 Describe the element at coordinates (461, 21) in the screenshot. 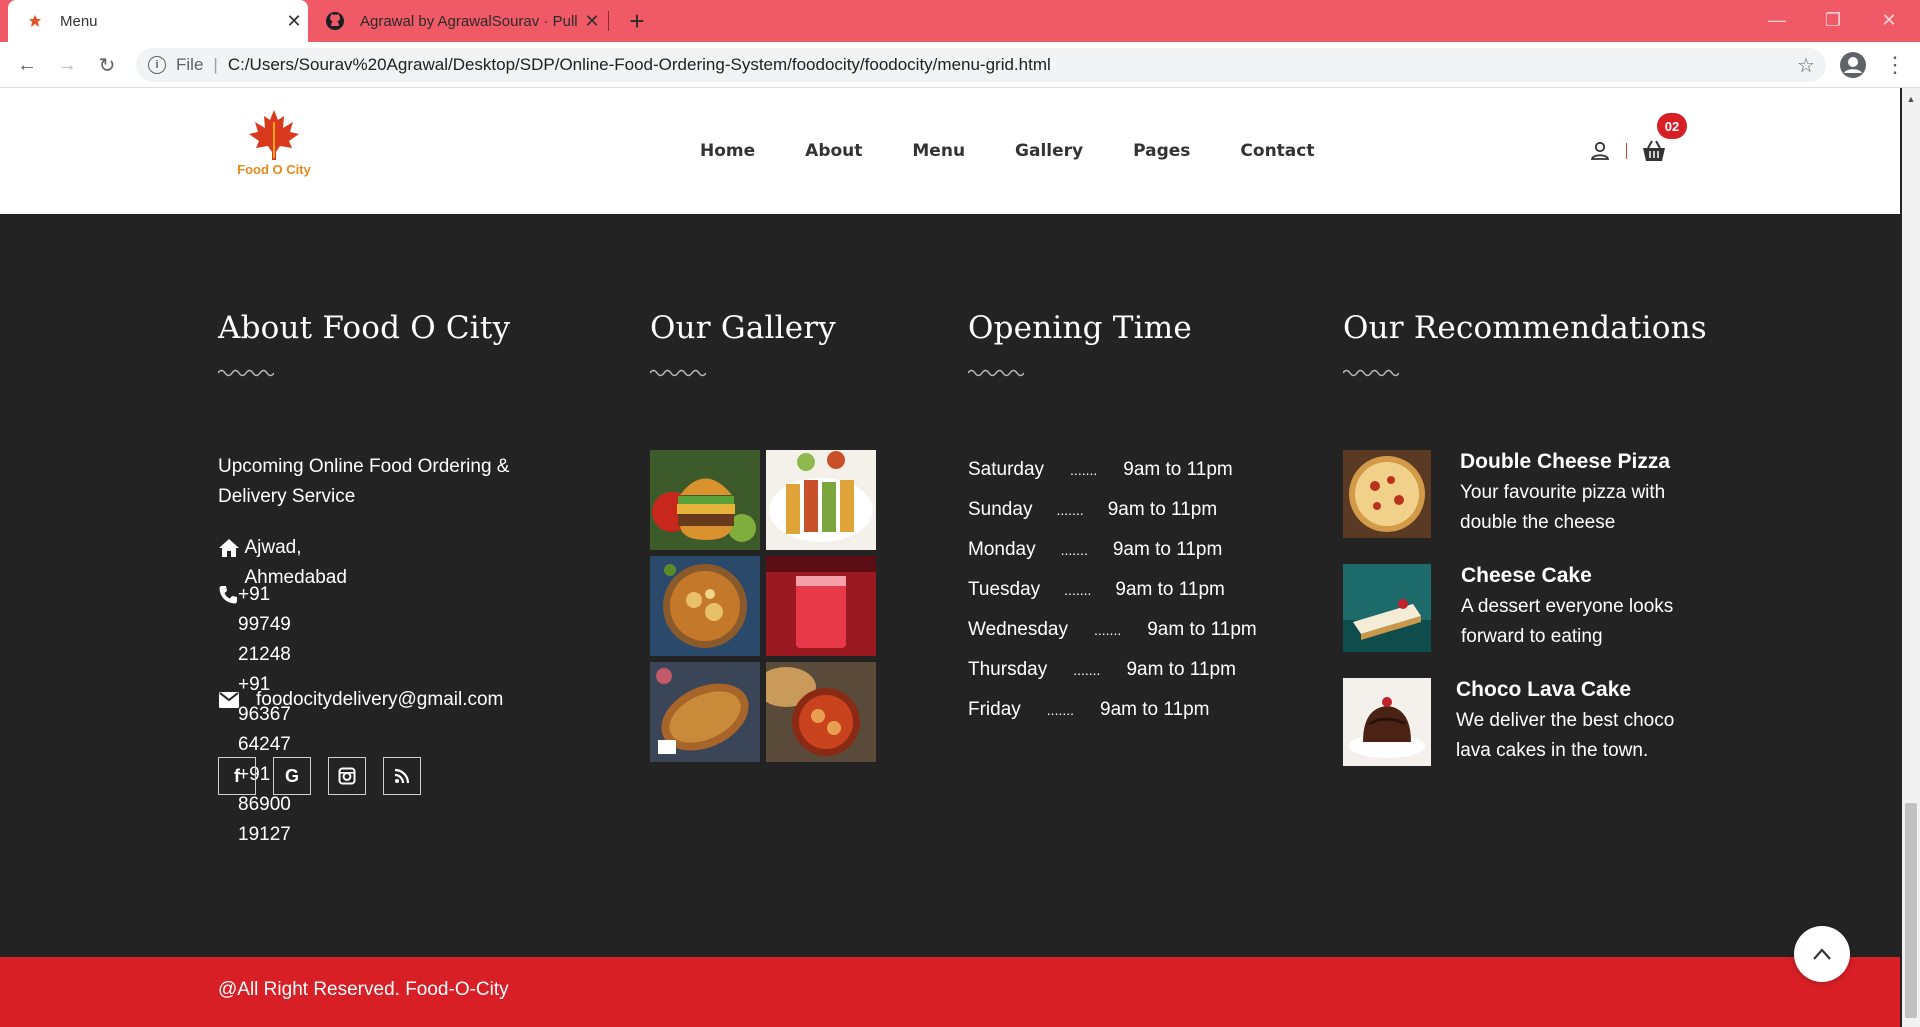

I see `tab-github: Agrawal by AgrawalSourav · Pull ✕` at that location.